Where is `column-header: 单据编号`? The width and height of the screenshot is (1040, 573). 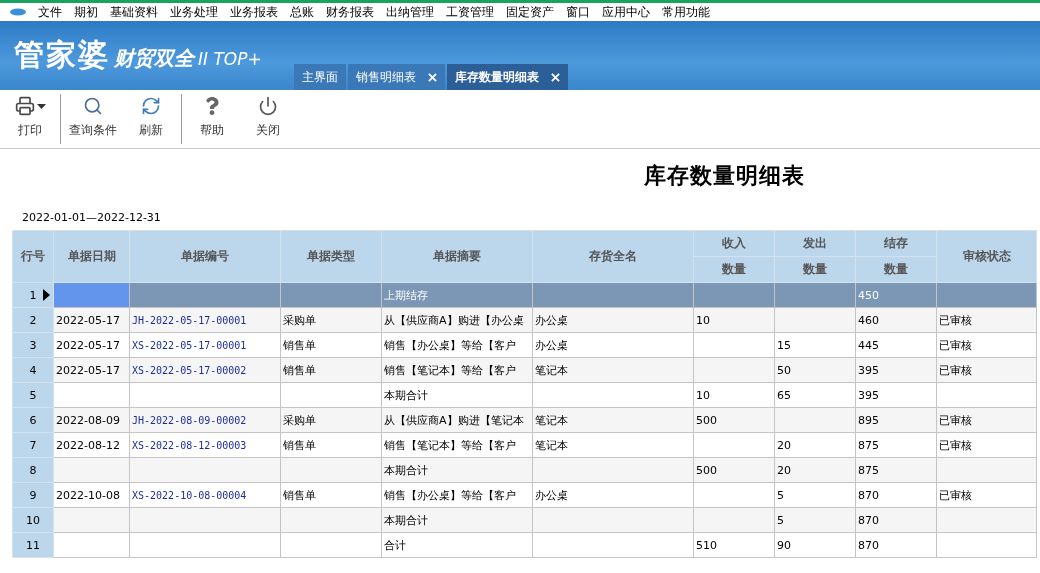
column-header: 单据编号 is located at coordinates (205, 256).